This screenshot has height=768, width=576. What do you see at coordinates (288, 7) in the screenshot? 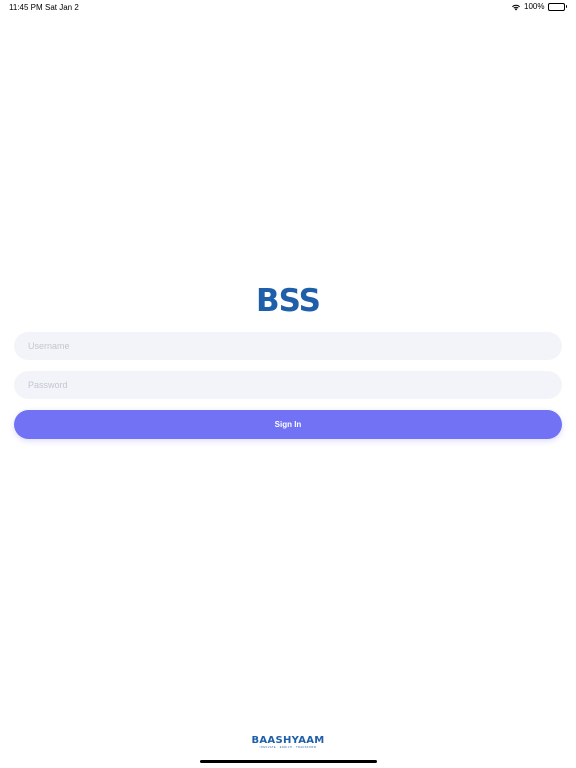
I see `status-bar: 11:45 PM Sat Jan 2 100%` at bounding box center [288, 7].